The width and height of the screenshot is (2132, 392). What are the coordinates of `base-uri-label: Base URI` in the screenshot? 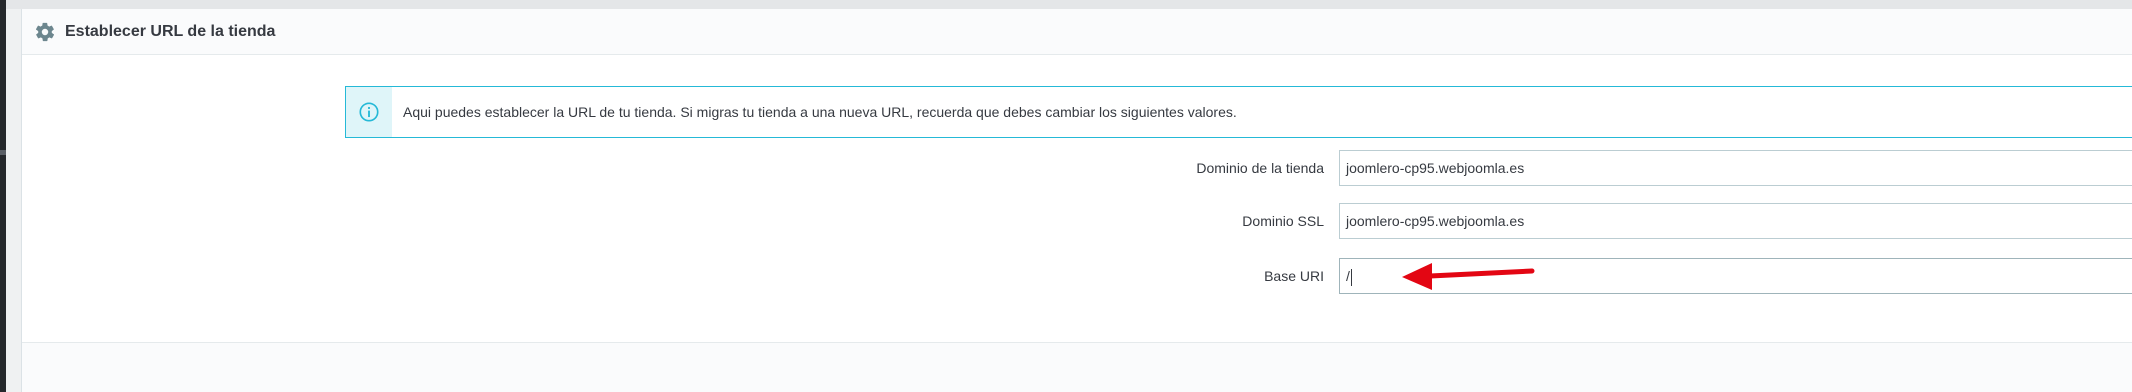 It's located at (1294, 276).